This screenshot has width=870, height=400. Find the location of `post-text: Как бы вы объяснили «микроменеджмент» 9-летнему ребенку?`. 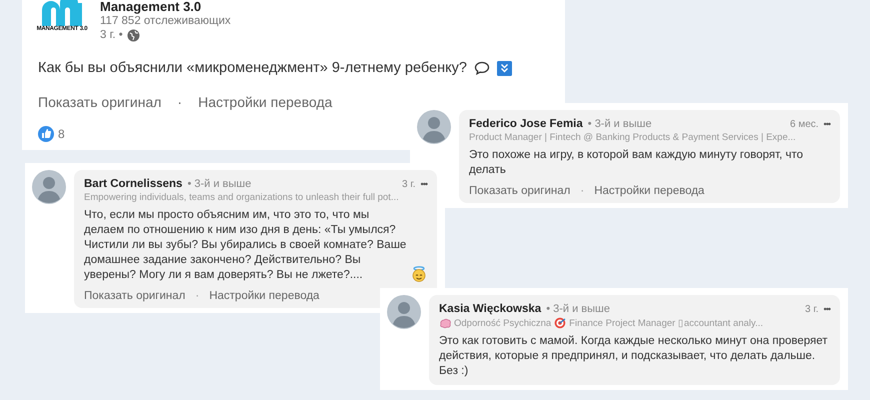

post-text: Как бы вы объяснили «микроменеджмент» 9-летнему ребенку? is located at coordinates (252, 68).